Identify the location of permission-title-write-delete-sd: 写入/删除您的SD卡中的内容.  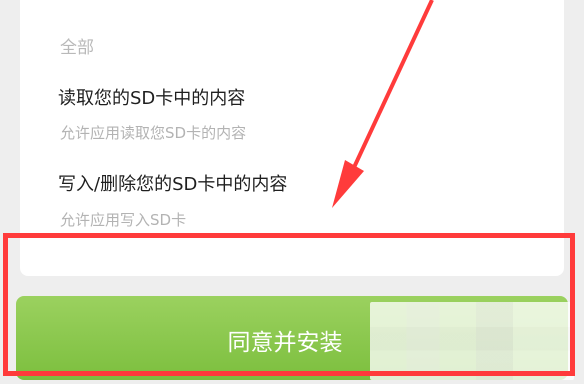
(173, 184).